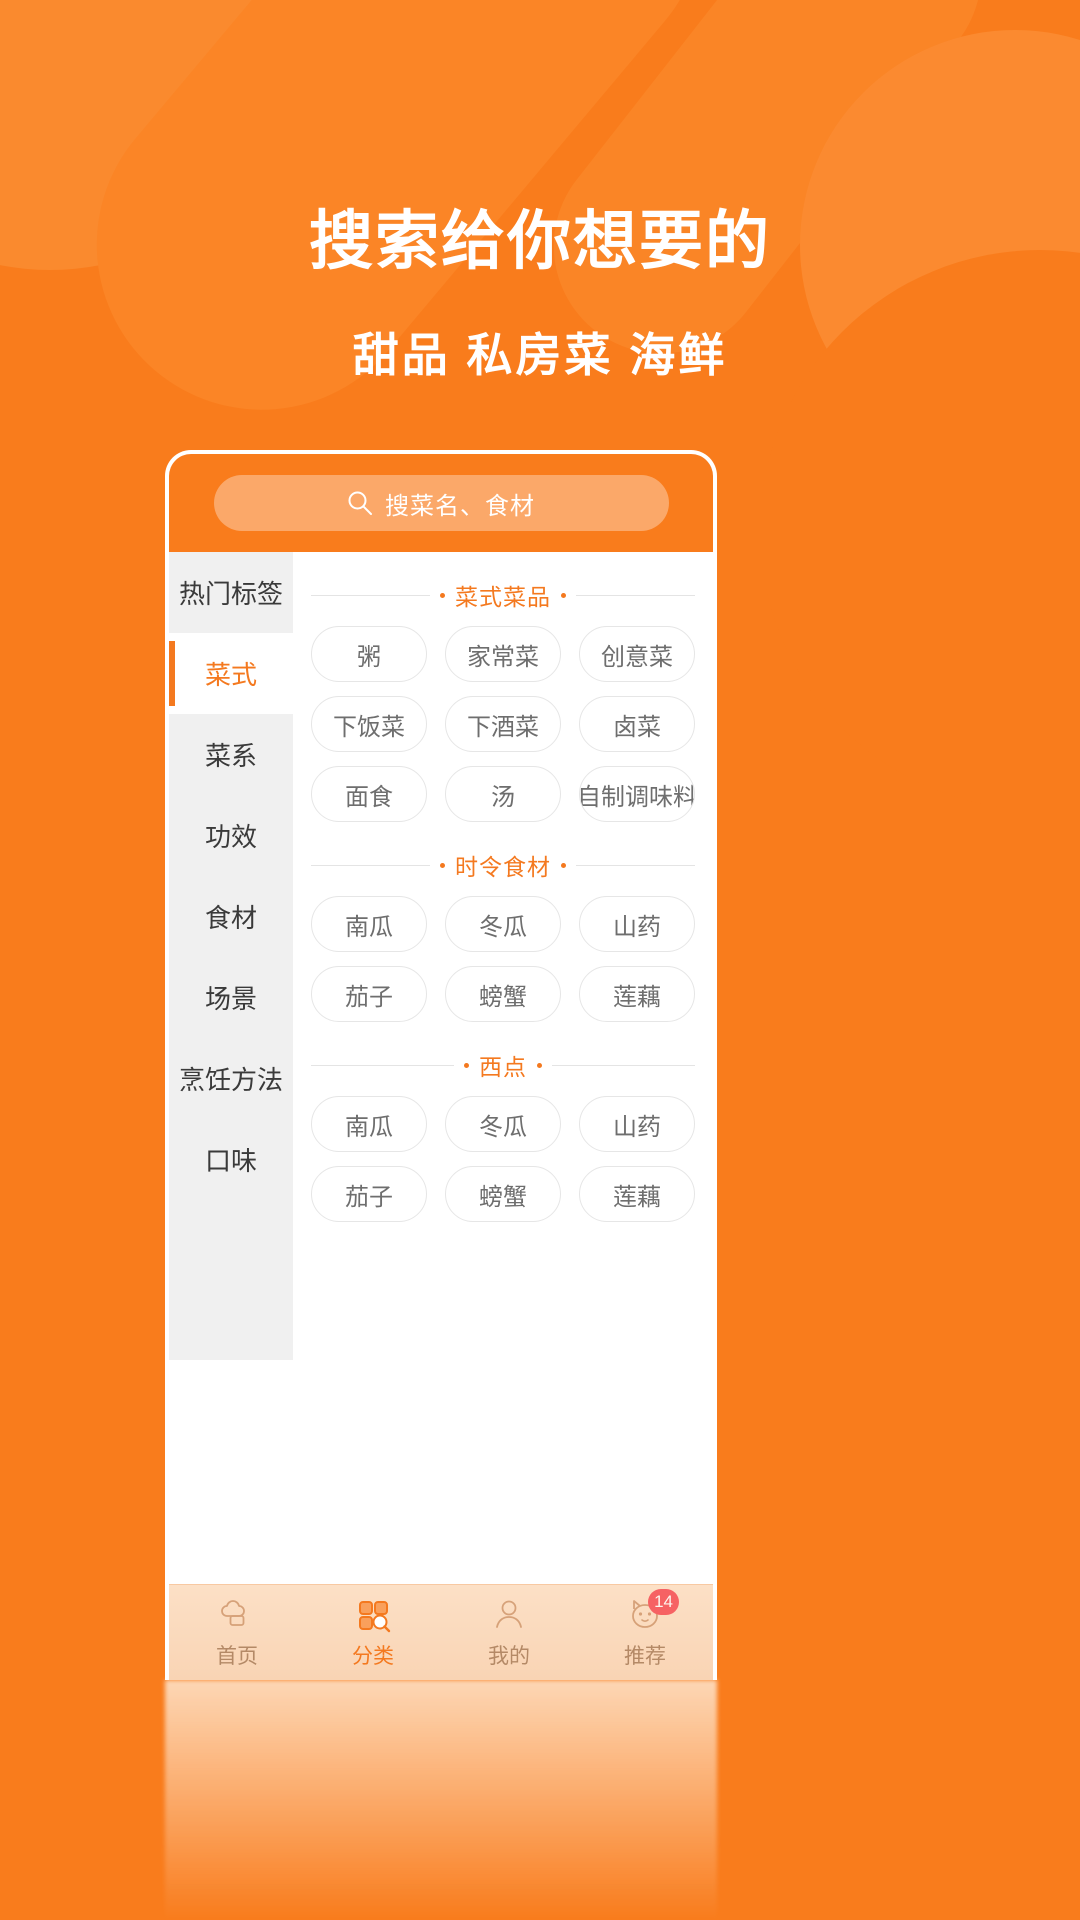 This screenshot has height=1920, width=1080. Describe the element at coordinates (540, 241) in the screenshot. I see `page-title: 搜索给你想要的` at that location.